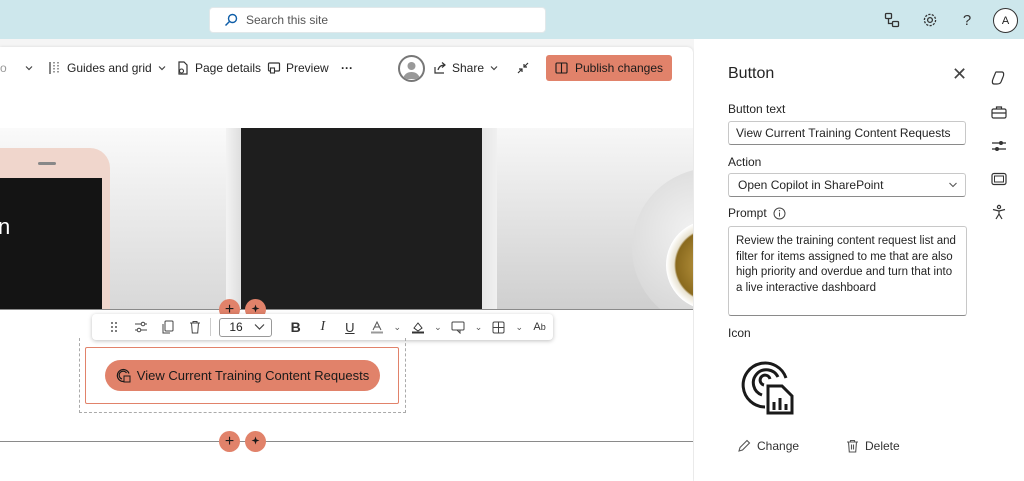 The width and height of the screenshot is (1024, 481). I want to click on font-size-value: 16, so click(236, 327).